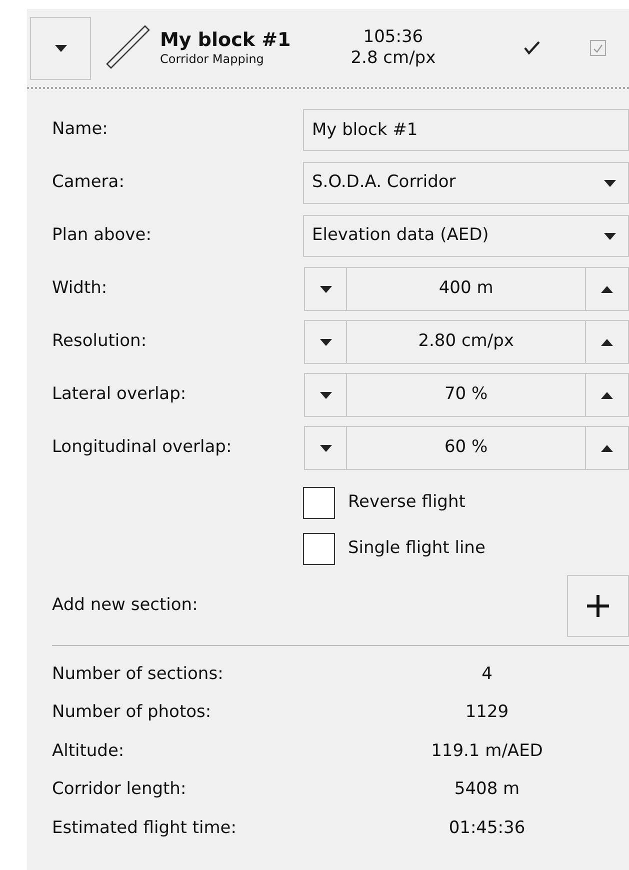 This screenshot has width=629, height=870. I want to click on stat-value: 1129, so click(487, 712).